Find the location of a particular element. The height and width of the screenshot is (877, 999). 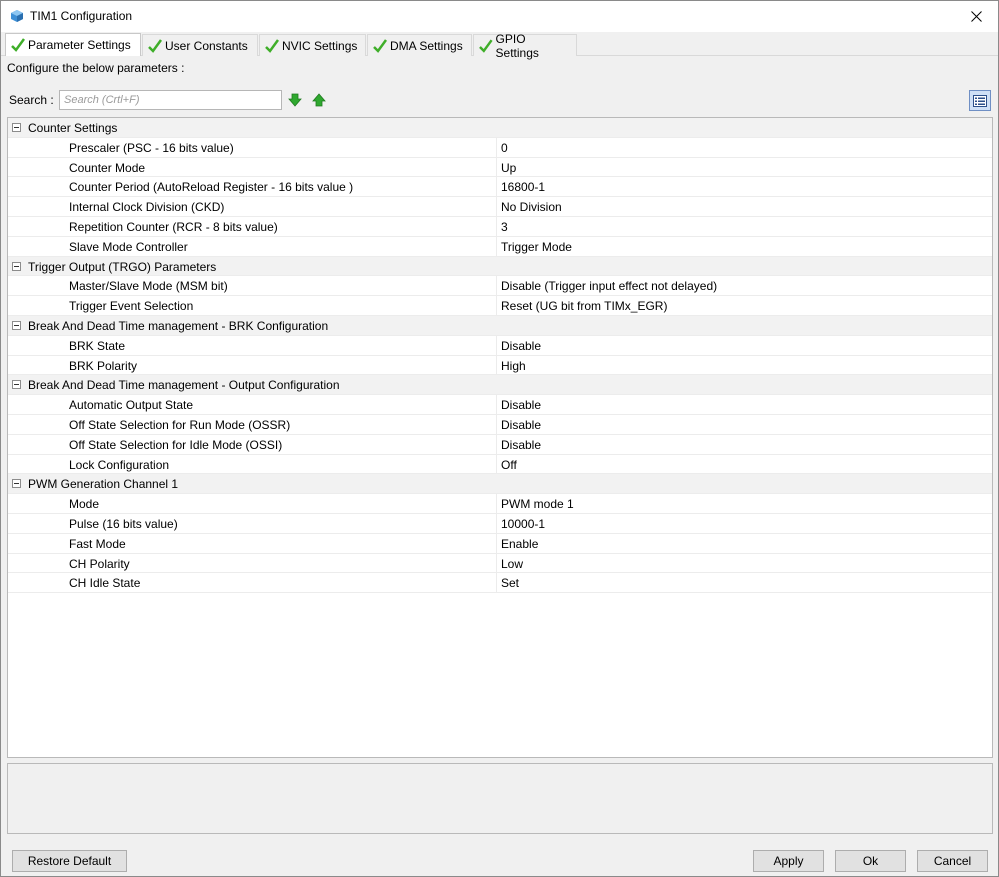

search-label: Search : is located at coordinates (31, 100).